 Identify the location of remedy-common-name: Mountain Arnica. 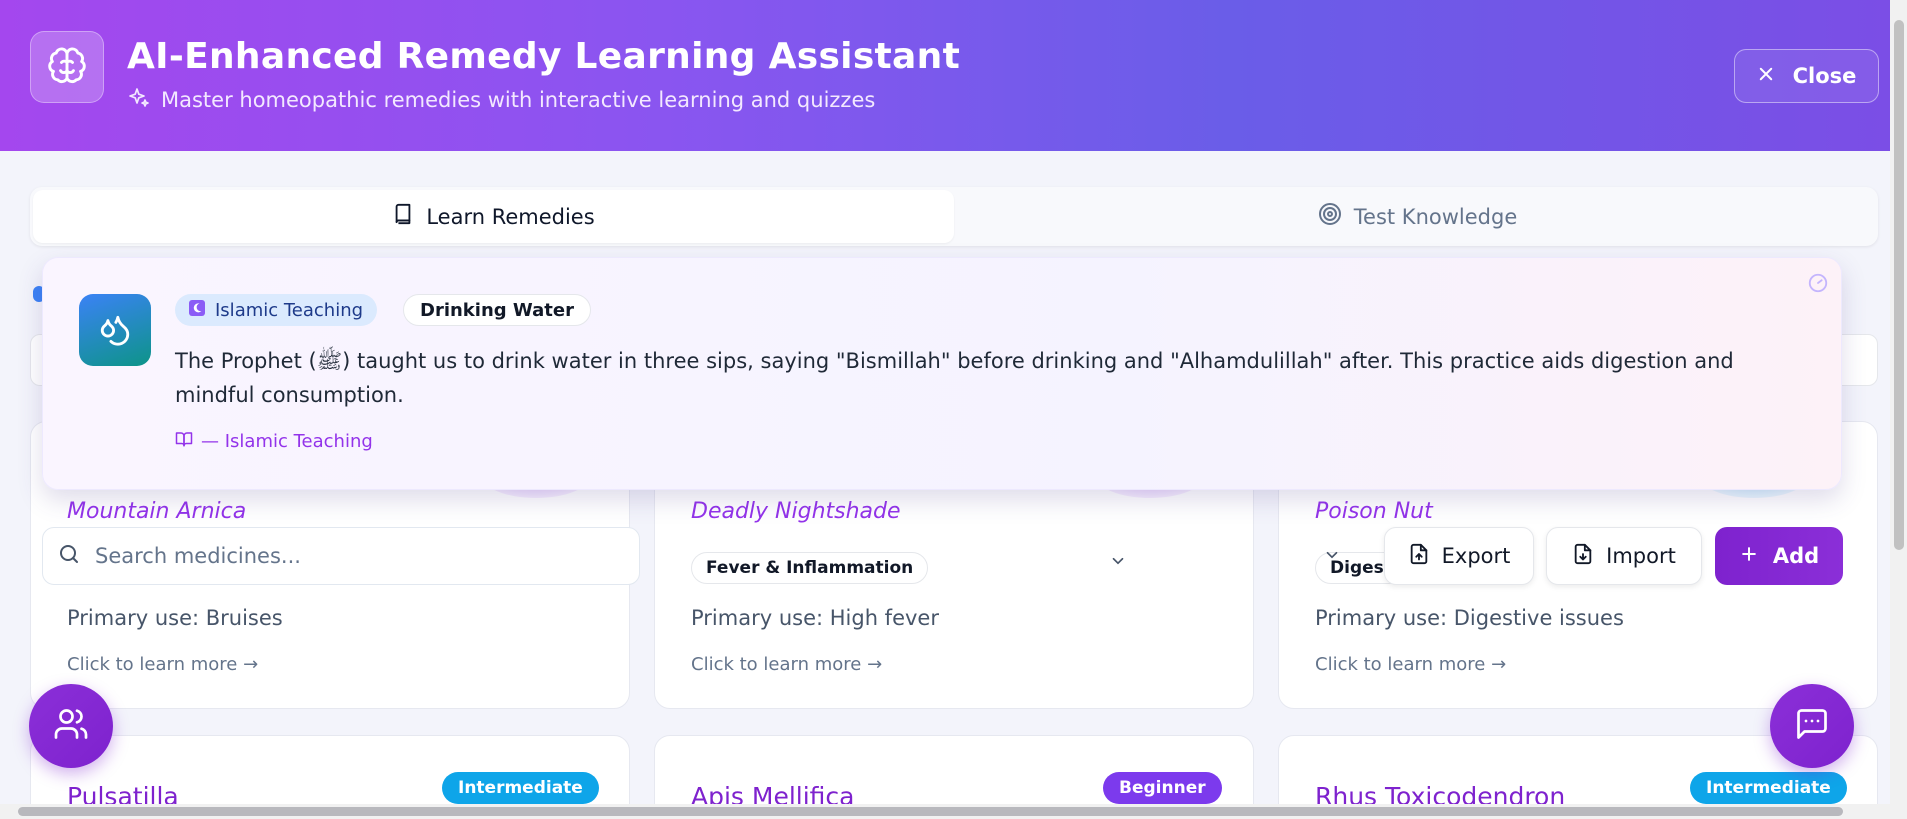
(157, 511).